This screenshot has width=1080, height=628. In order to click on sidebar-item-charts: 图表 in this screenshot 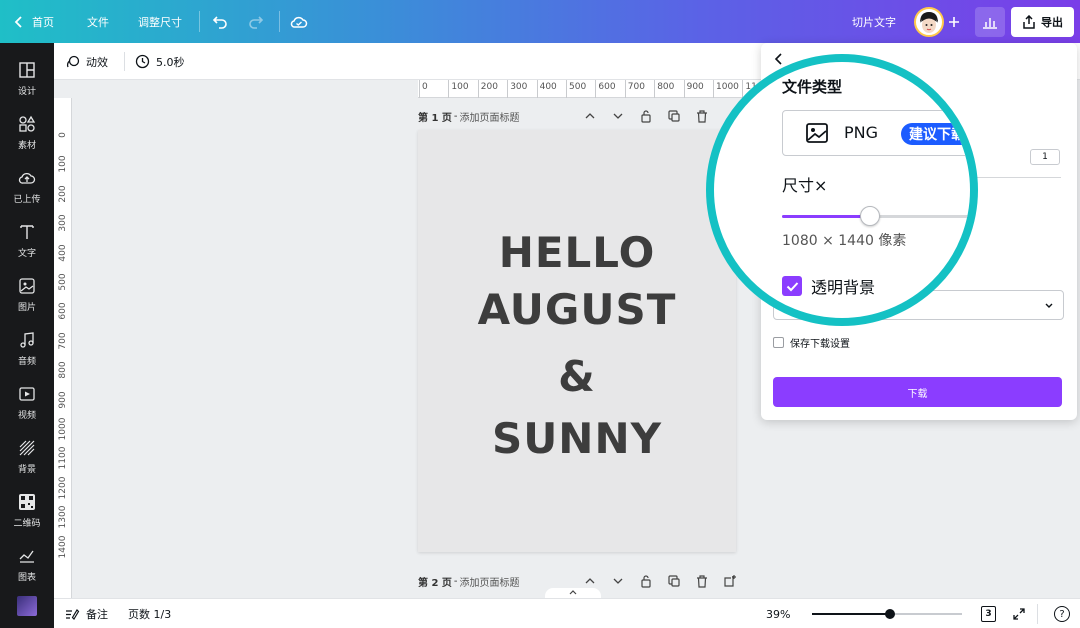, I will do `click(27, 565)`.